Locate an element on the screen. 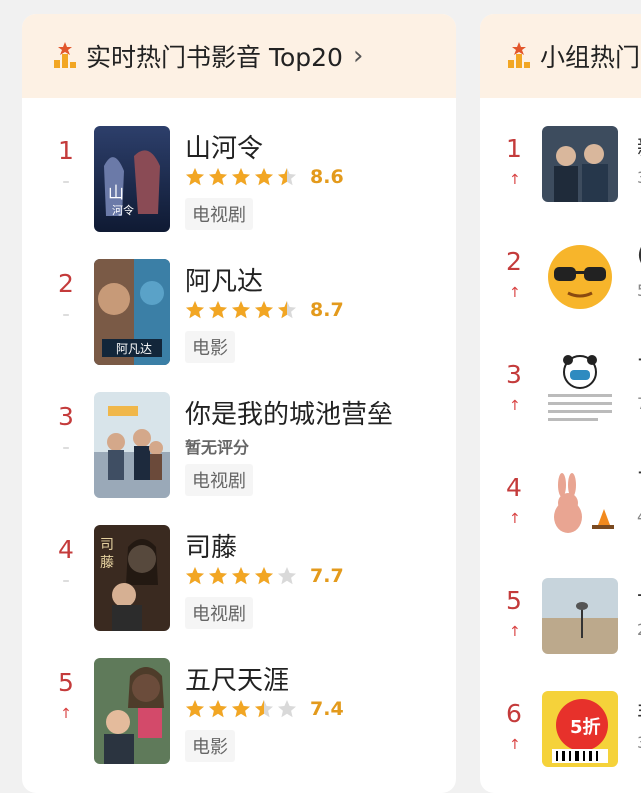 Image resolution: width=641 pixels, height=793 pixels. top20-header: 实时热门书影音 Top20 › is located at coordinates (239, 56).